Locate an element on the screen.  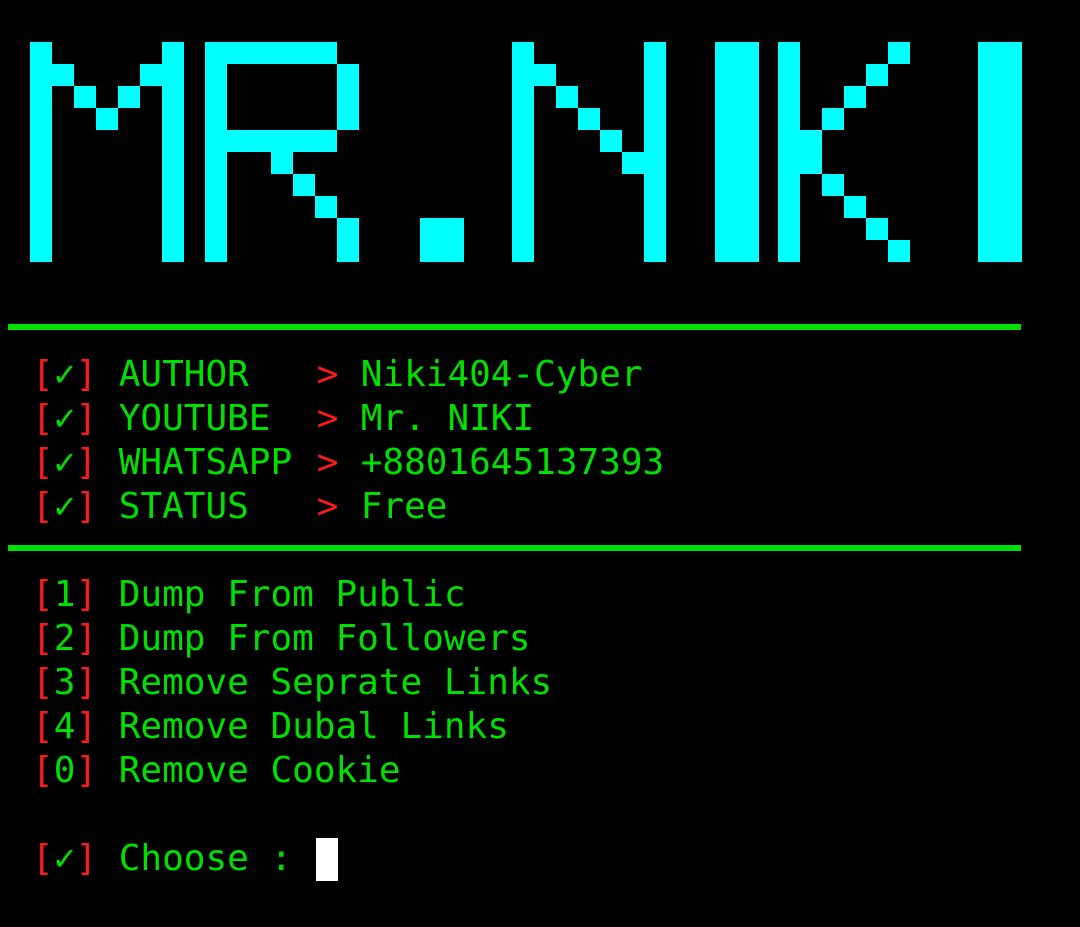
menu-label: Remove Dubal Links is located at coordinates (313, 726).